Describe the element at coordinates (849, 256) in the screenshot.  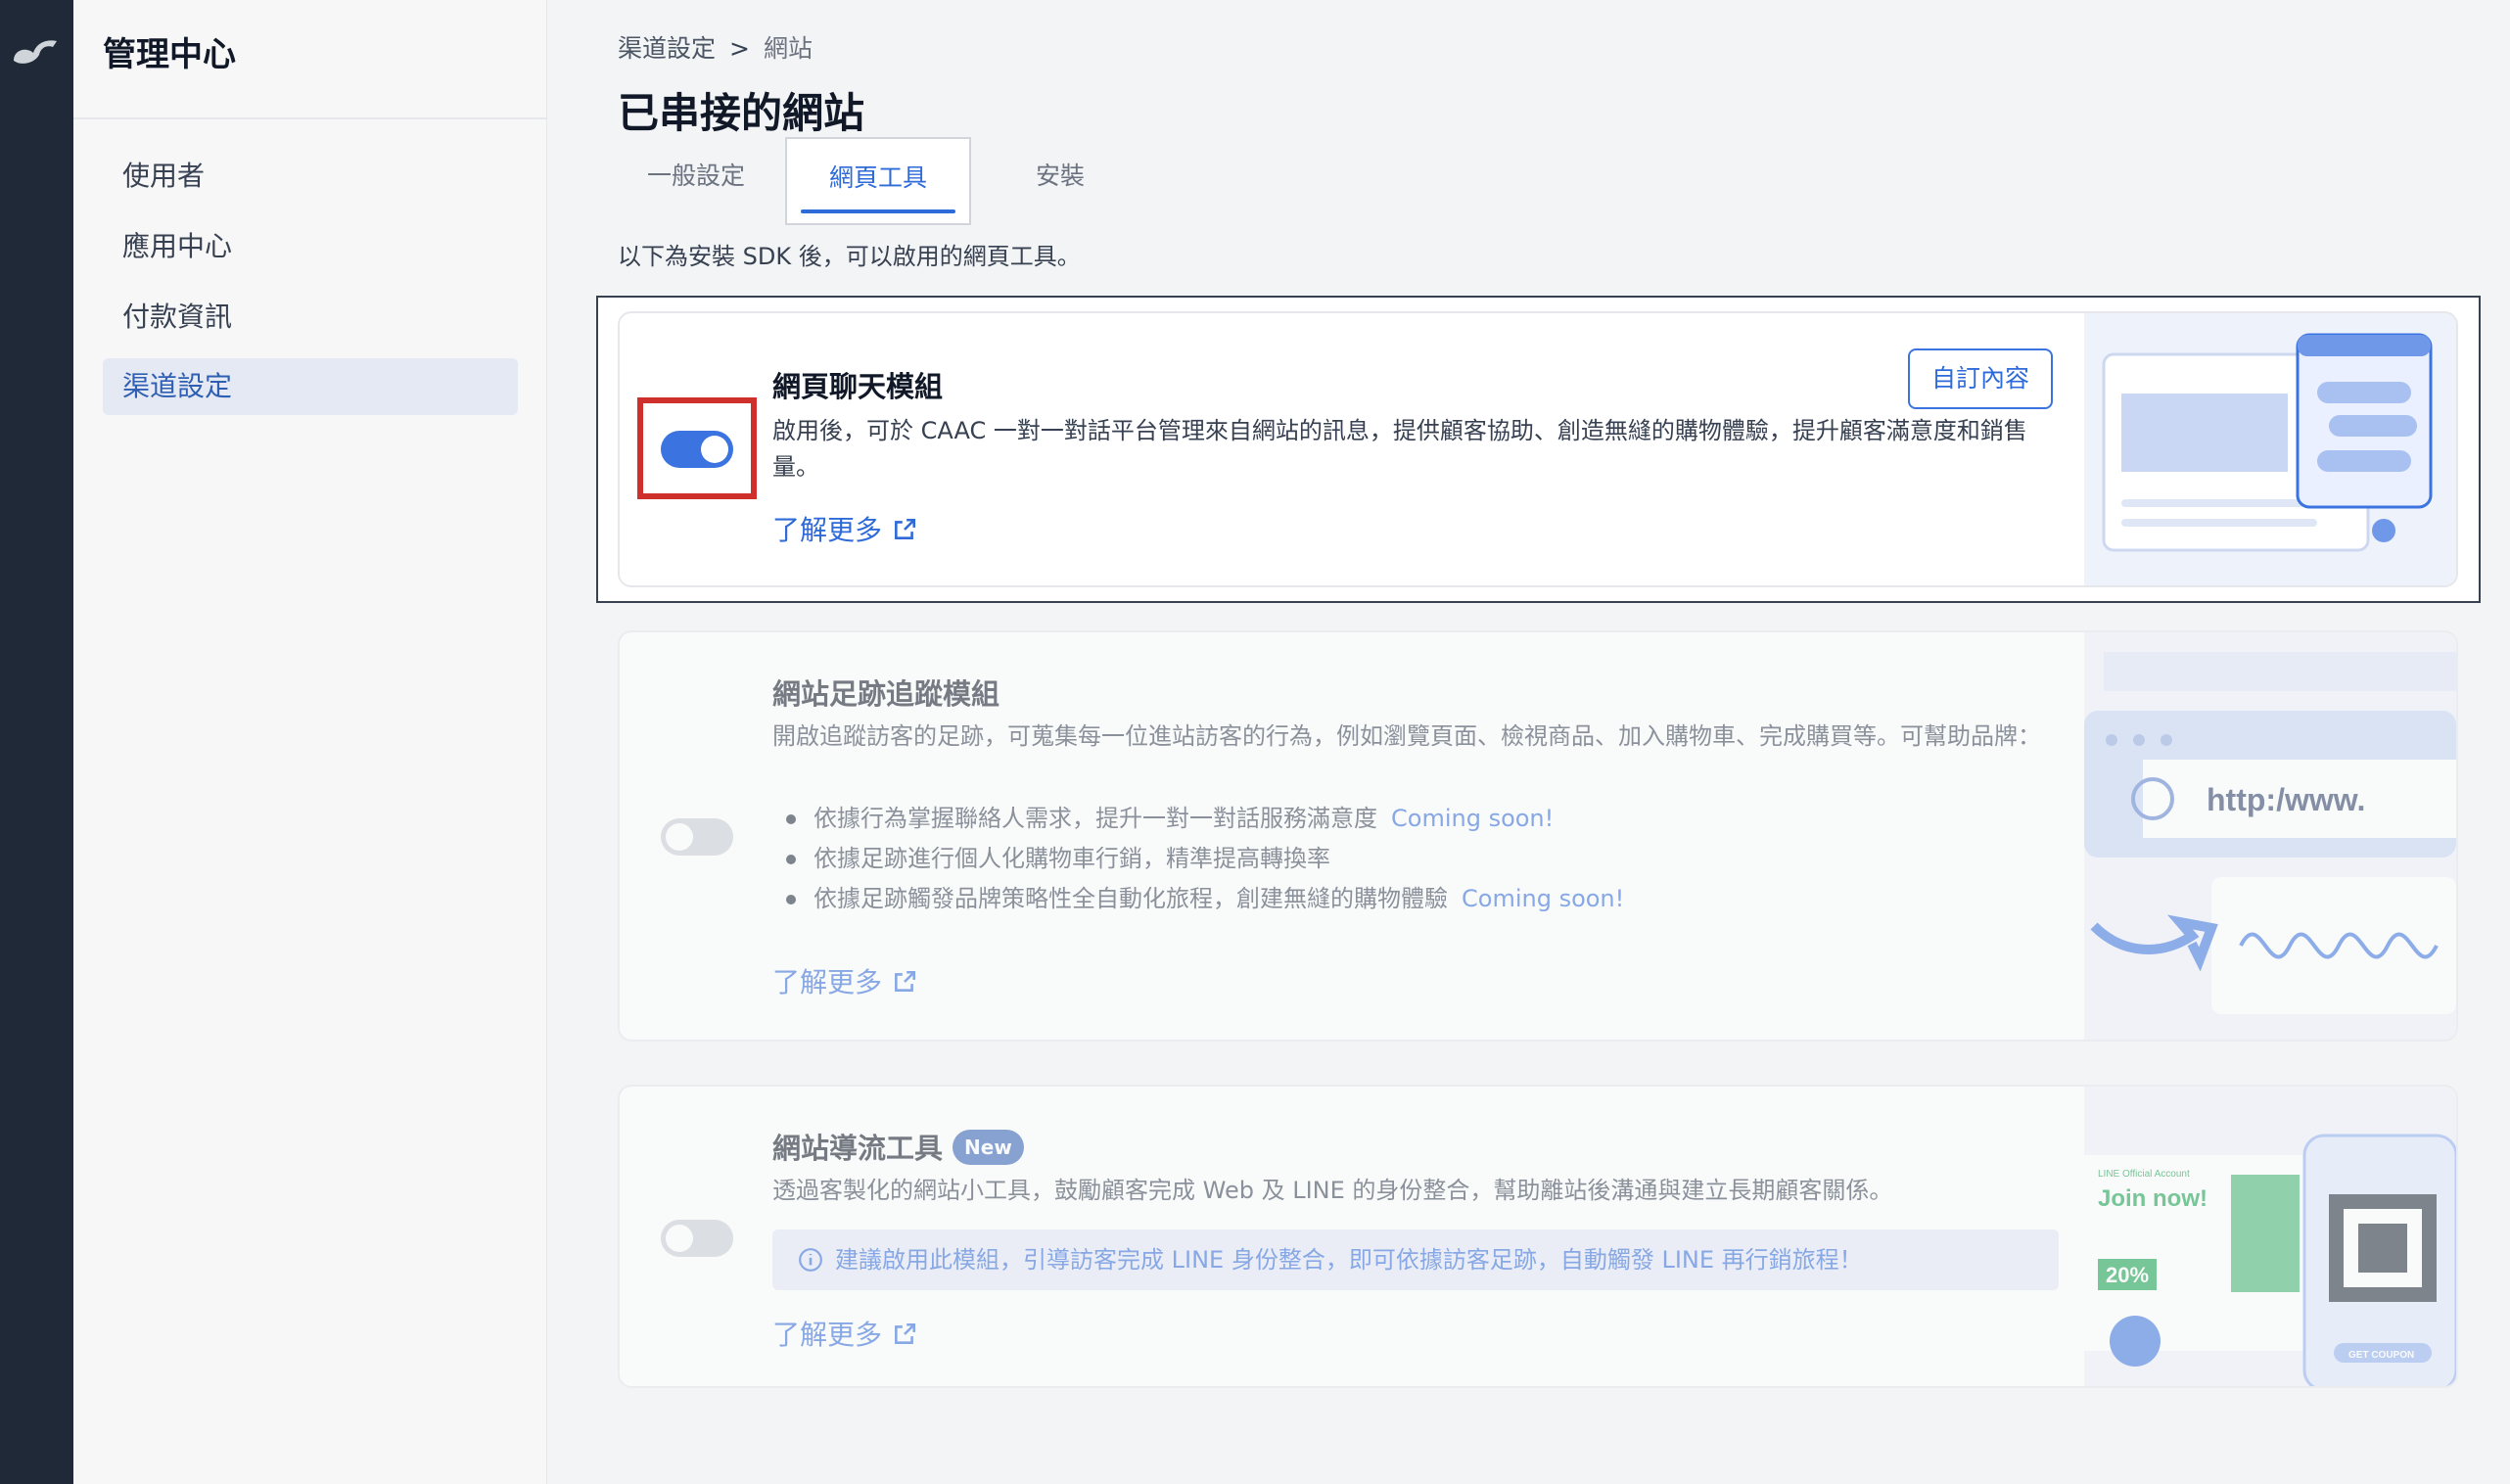
I see `intro-text: 以下為安裝 SDK 後，可以啟用的網頁工具。` at that location.